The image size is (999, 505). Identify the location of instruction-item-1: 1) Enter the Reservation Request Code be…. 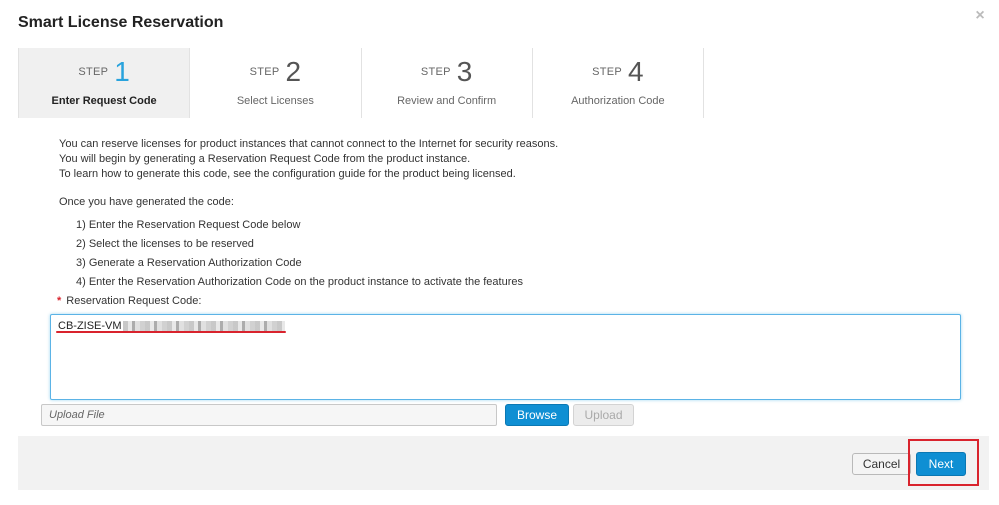
(188, 225).